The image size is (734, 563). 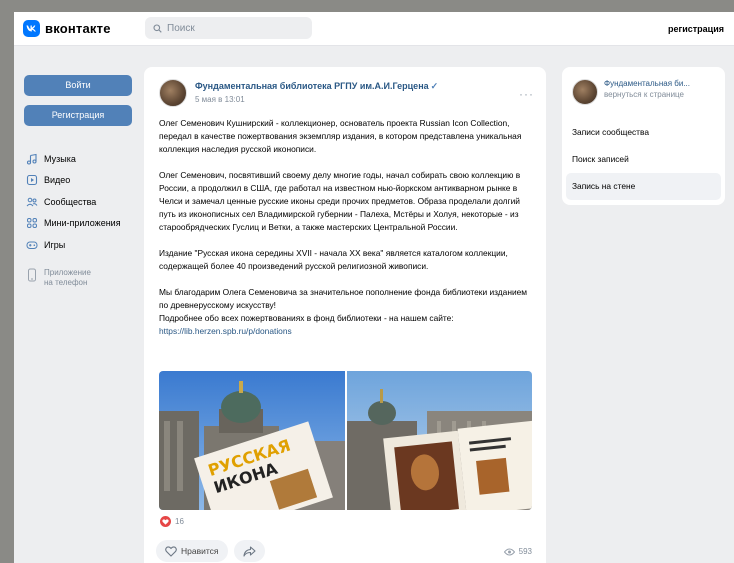 What do you see at coordinates (31, 159) in the screenshot?
I see `music-icon` at bounding box center [31, 159].